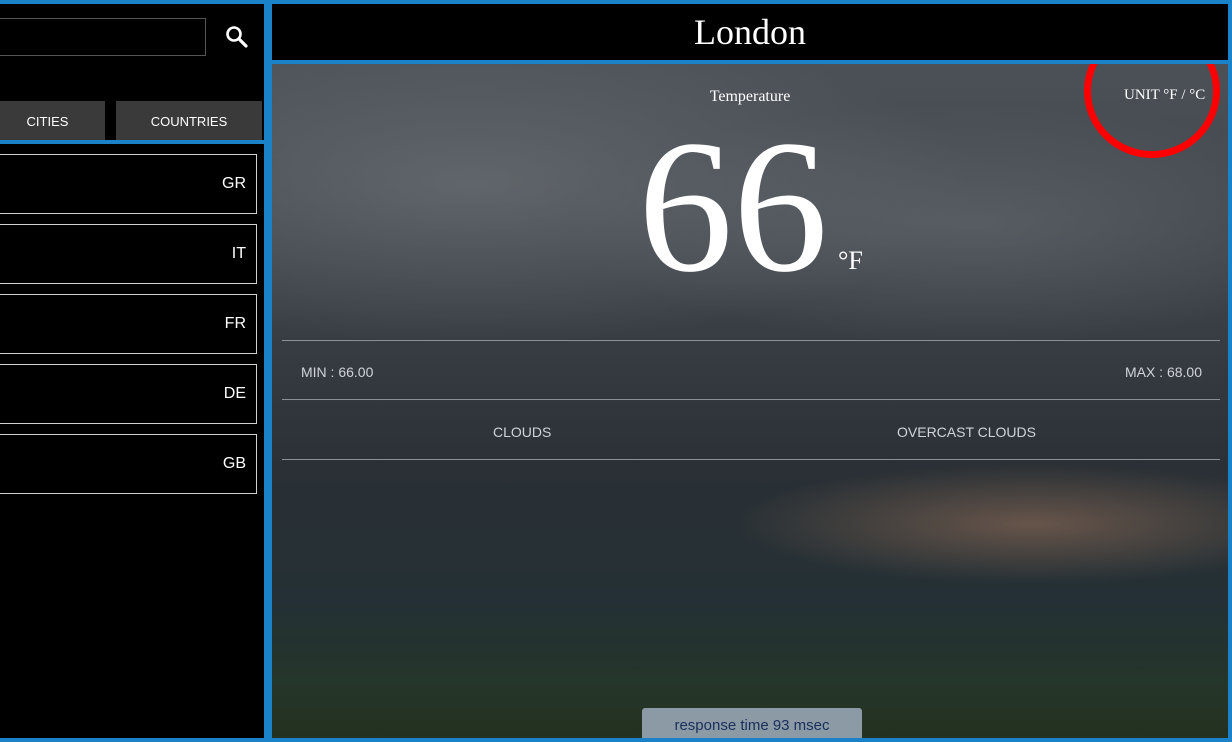 Image resolution: width=1232 pixels, height=742 pixels. Describe the element at coordinates (128, 184) in the screenshot. I see `country-item-gr: GR` at that location.